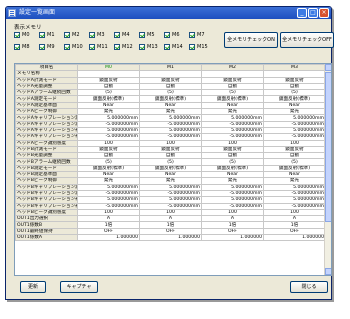 This screenshot has height=319, width=350. What do you see at coordinates (152, 46) in the screenshot?
I see `memory-checkbox-label: M13` at bounding box center [152, 46].